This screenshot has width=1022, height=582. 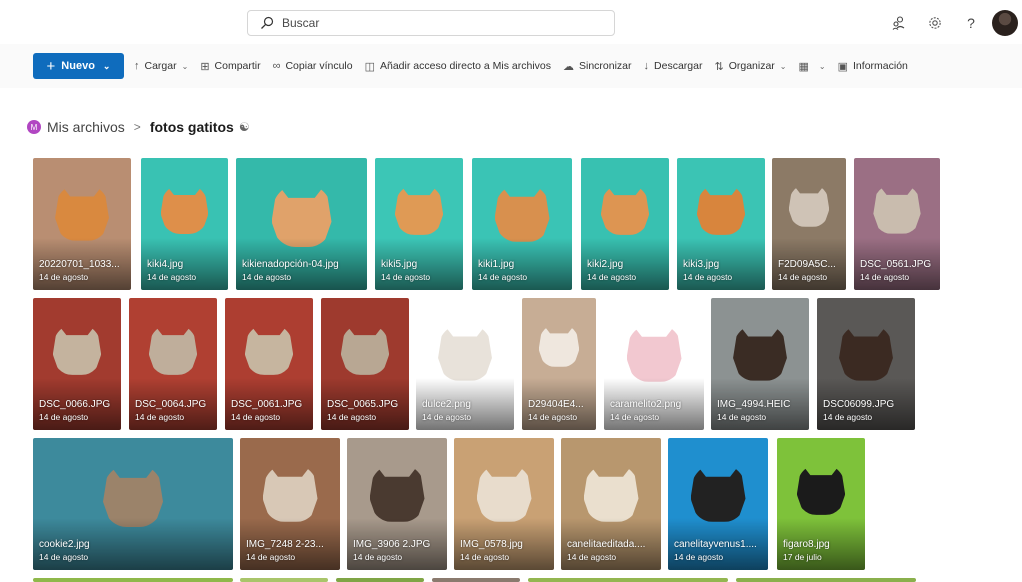 I want to click on file-tile: DSC_0064.JPG 14 de agosto, so click(x=173, y=364).